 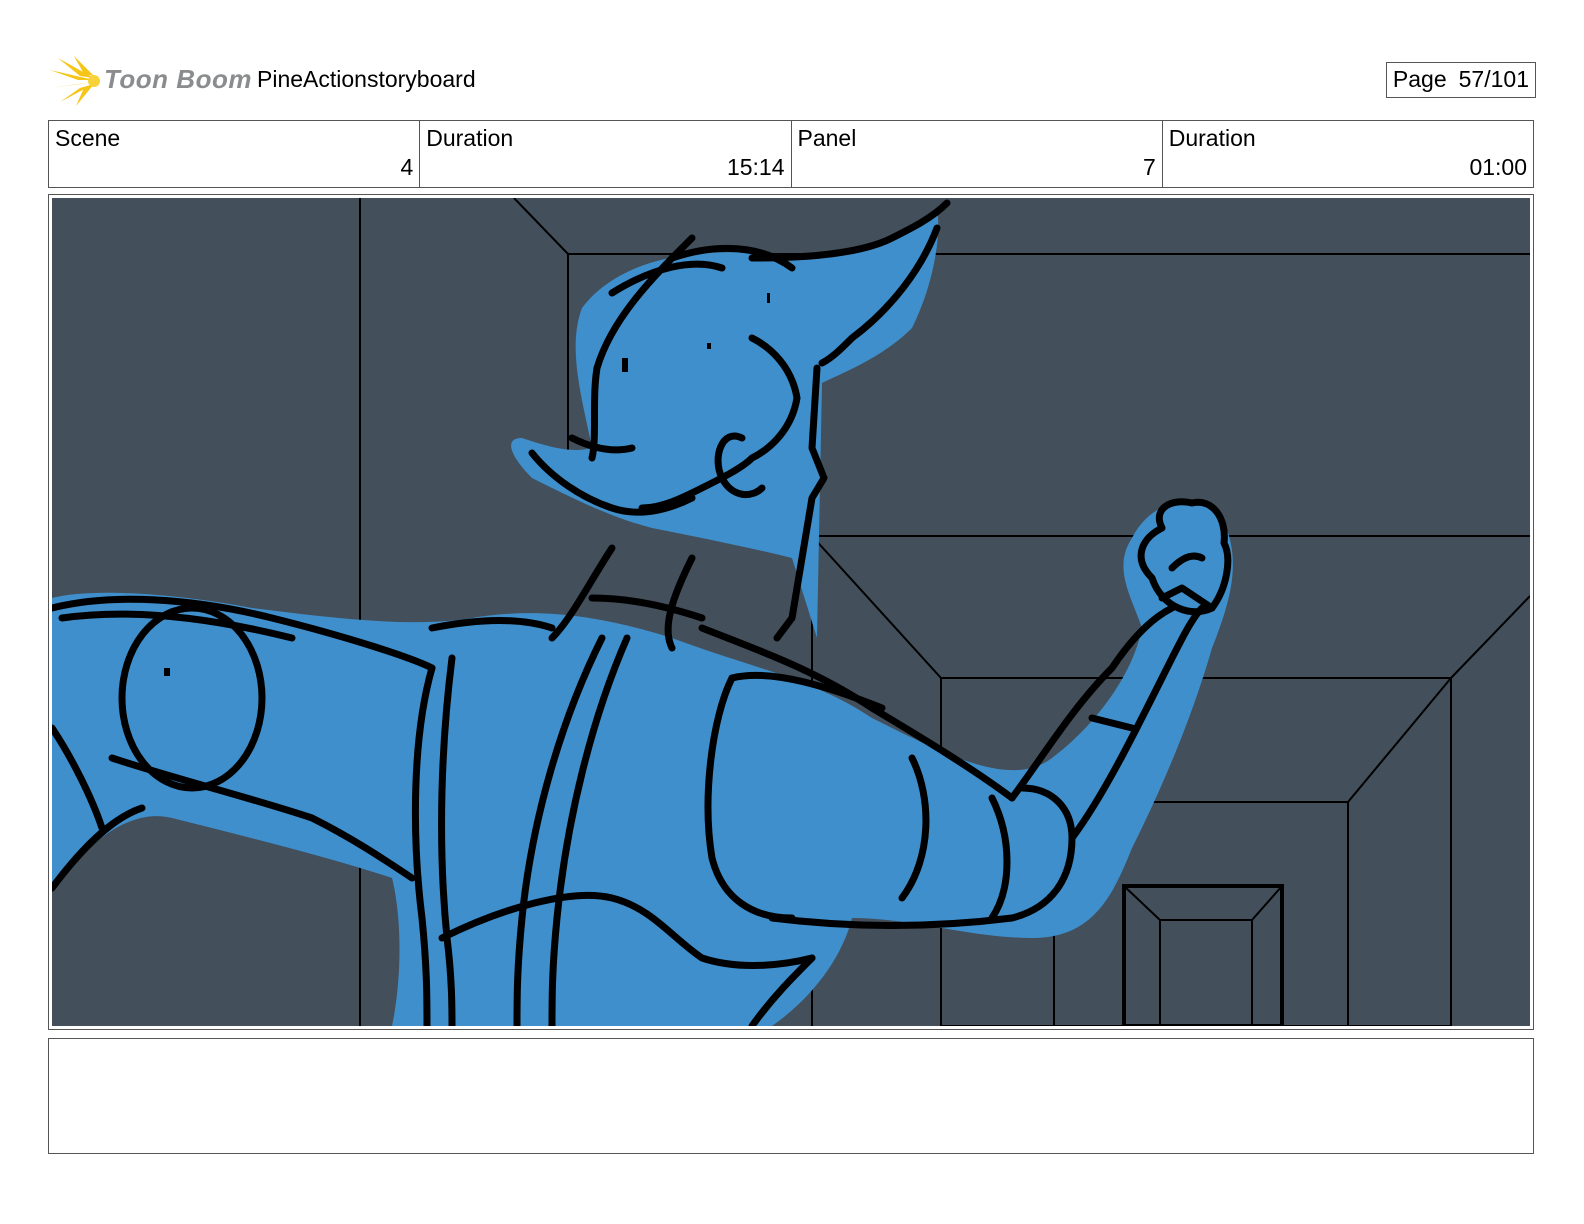 What do you see at coordinates (366, 79) in the screenshot?
I see `project-title: PineActionstoryboard` at bounding box center [366, 79].